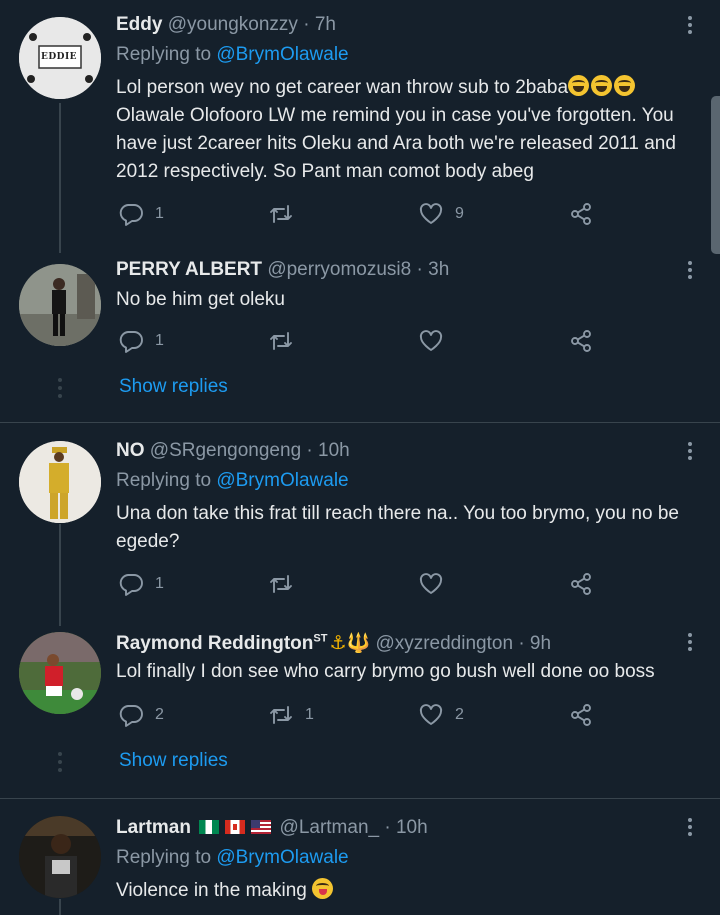  What do you see at coordinates (715, 175) in the screenshot?
I see `scrollbar` at bounding box center [715, 175].